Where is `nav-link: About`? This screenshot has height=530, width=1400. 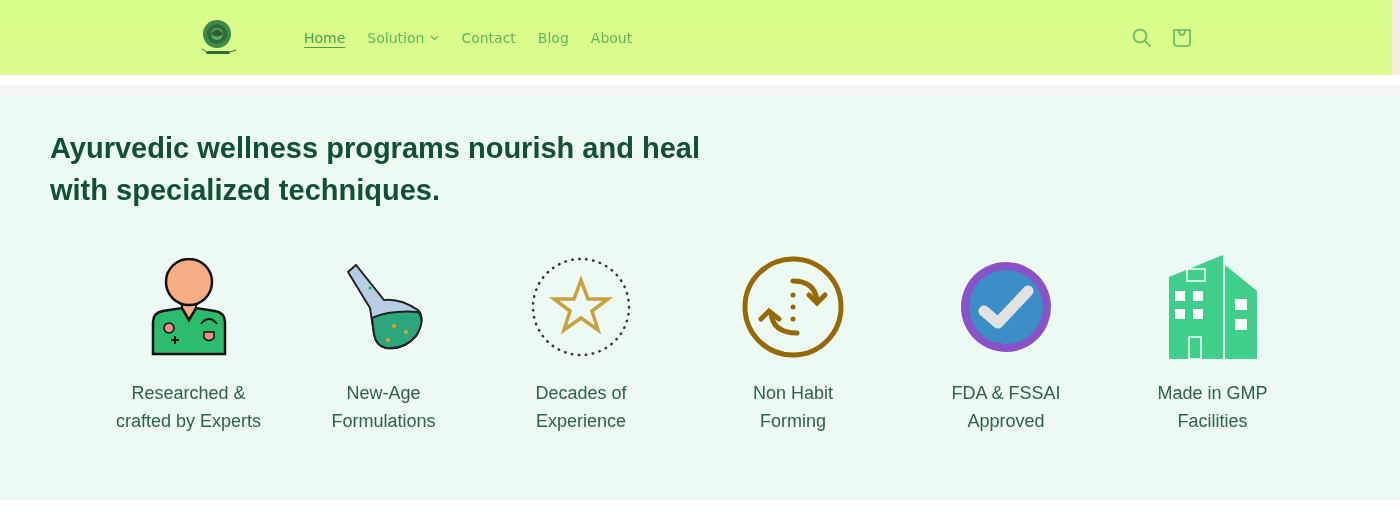
nav-link: About is located at coordinates (611, 37).